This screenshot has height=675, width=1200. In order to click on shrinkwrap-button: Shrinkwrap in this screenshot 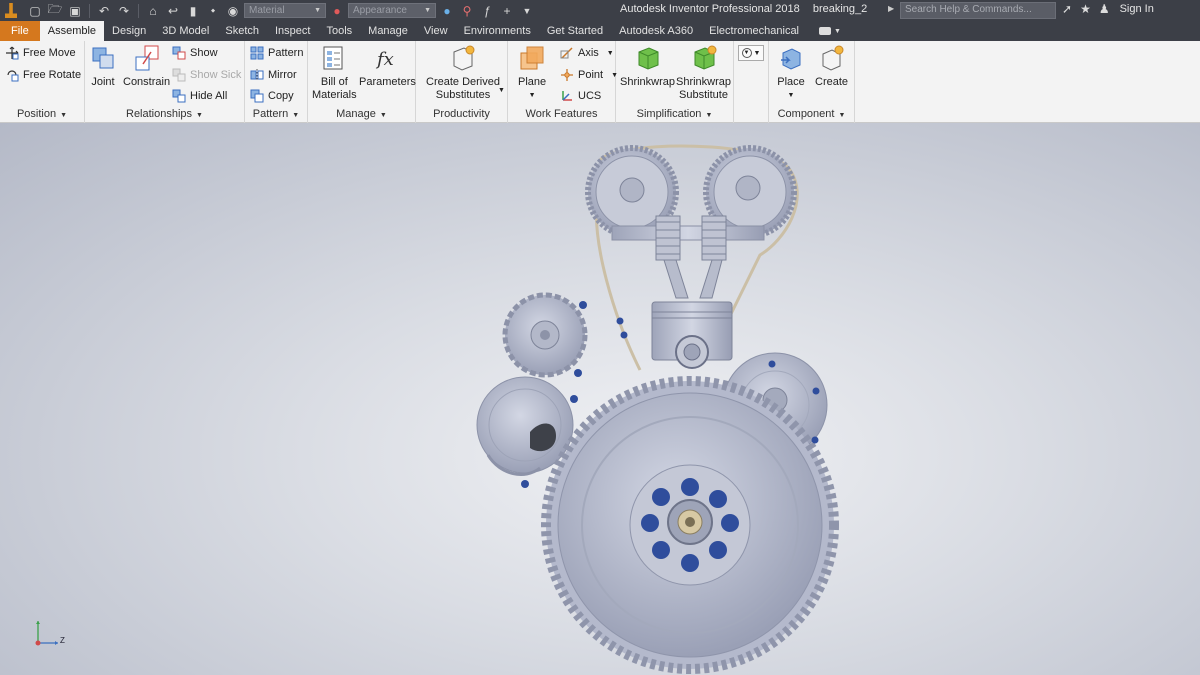, I will do `click(647, 66)`.